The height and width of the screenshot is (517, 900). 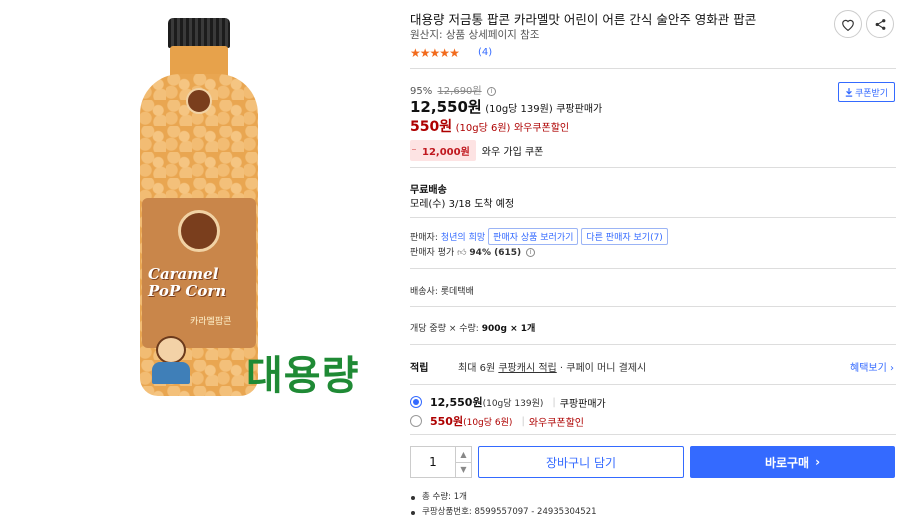 I want to click on quantity-stepper: 1 ▲ ▼, so click(x=441, y=462).